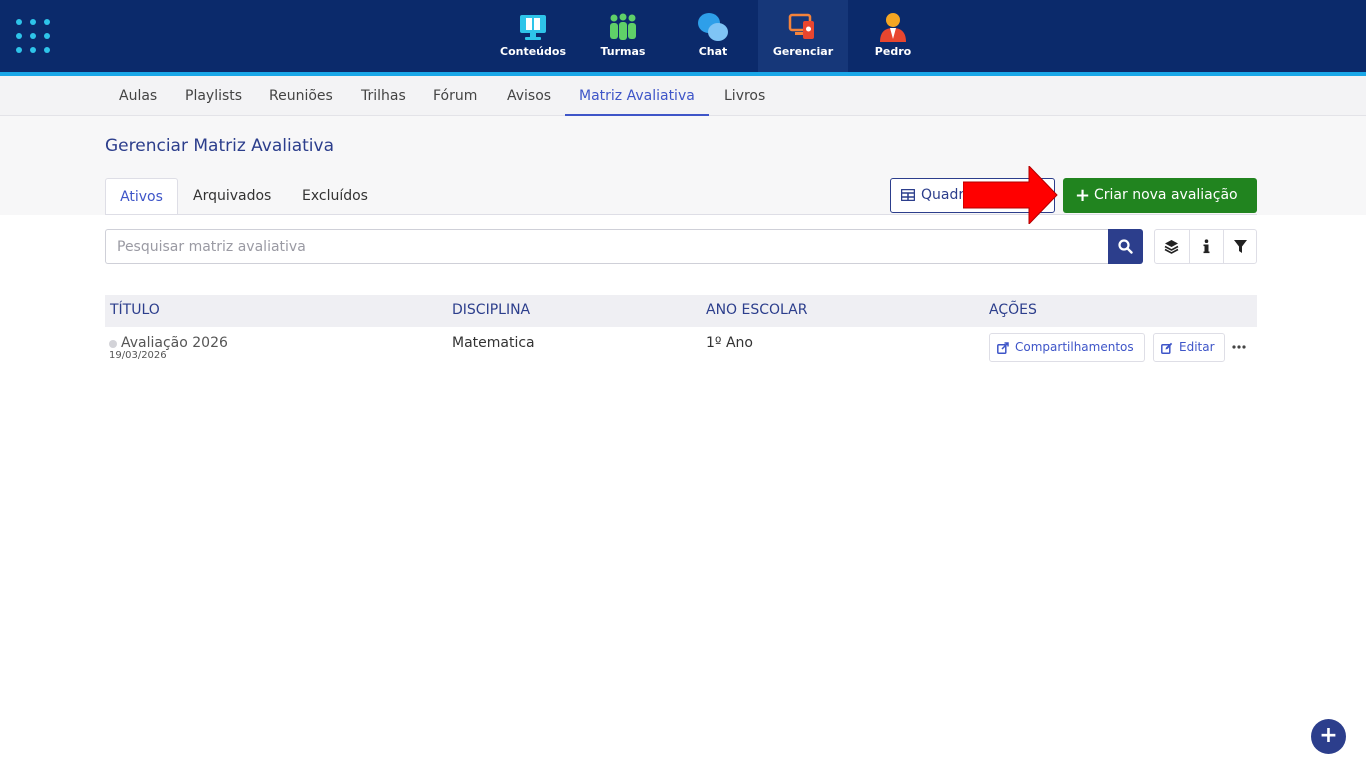  What do you see at coordinates (744, 96) in the screenshot?
I see `subnav-item-livros: Livros` at bounding box center [744, 96].